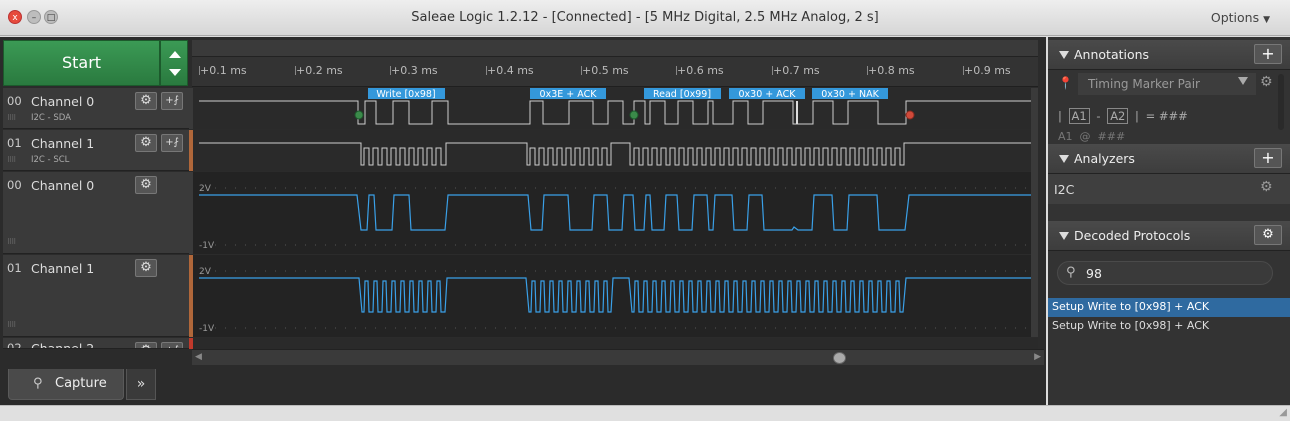 The width and height of the screenshot is (1290, 421). Describe the element at coordinates (700, 70) in the screenshot. I see `ruler-tick-label: +0.6 ms` at that location.